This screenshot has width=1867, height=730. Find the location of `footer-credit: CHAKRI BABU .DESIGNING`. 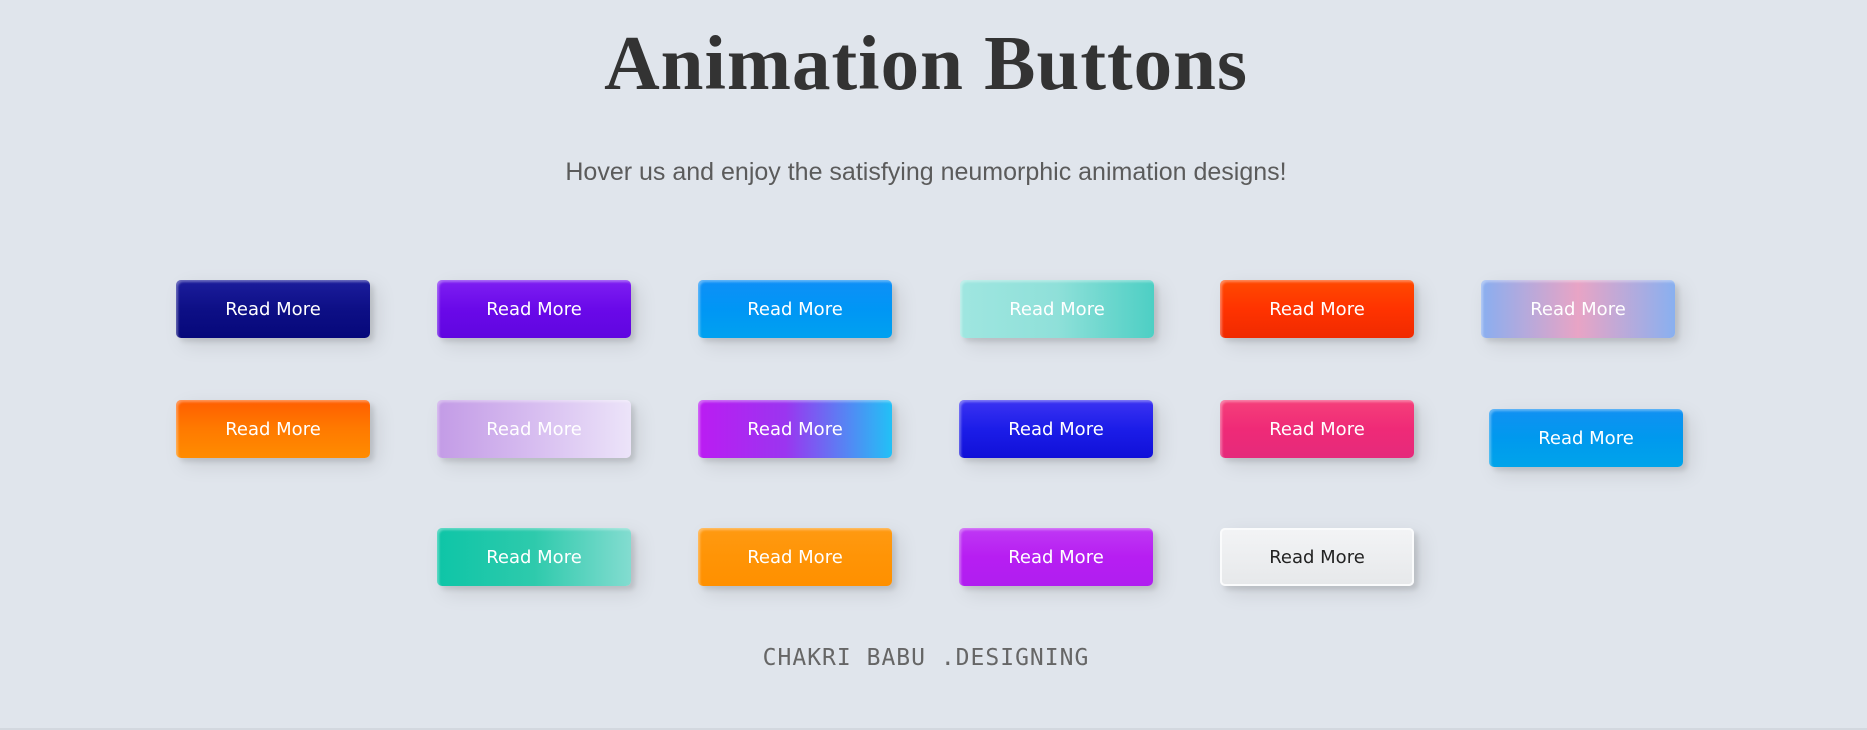

footer-credit: CHAKRI BABU .DESIGNING is located at coordinates (926, 658).